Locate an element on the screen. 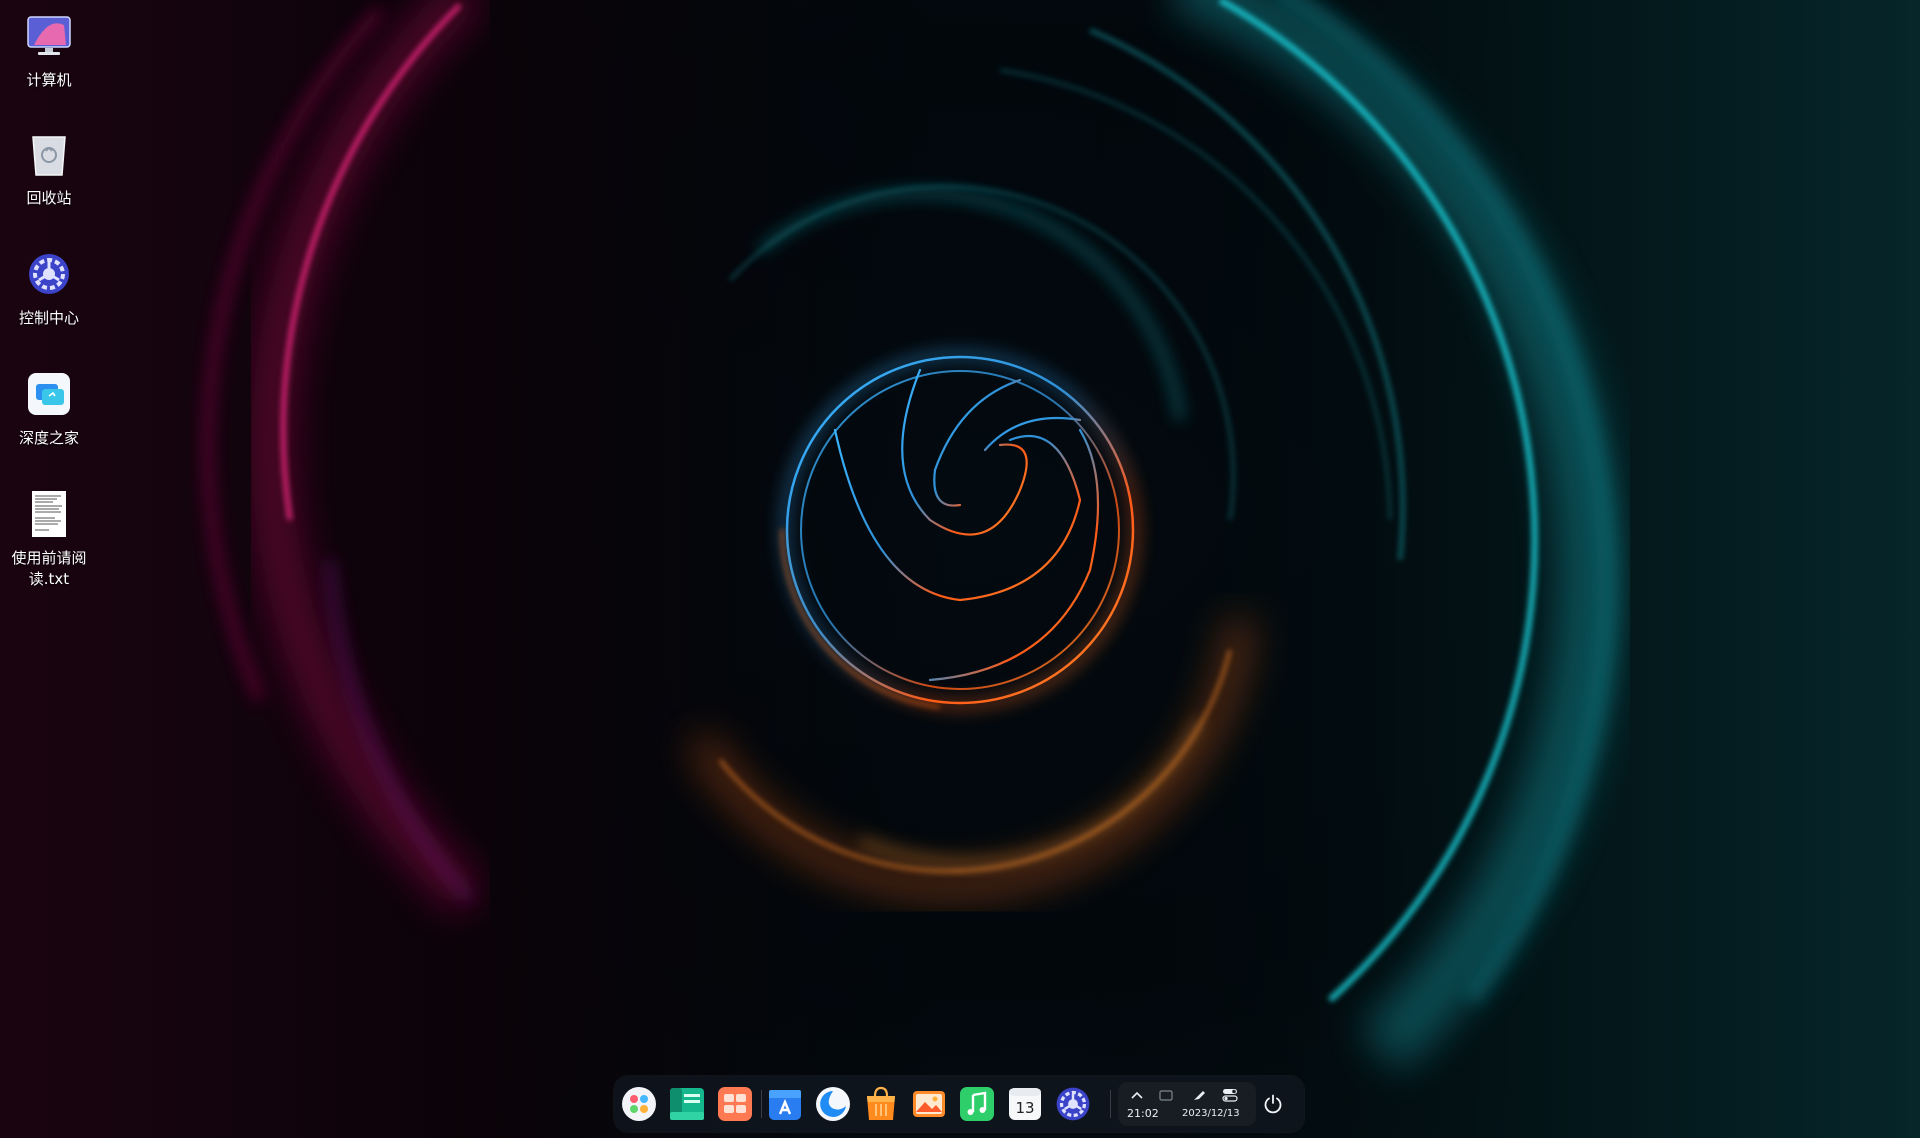 The height and width of the screenshot is (1138, 1920). dock-app-browser is located at coordinates (833, 1104).